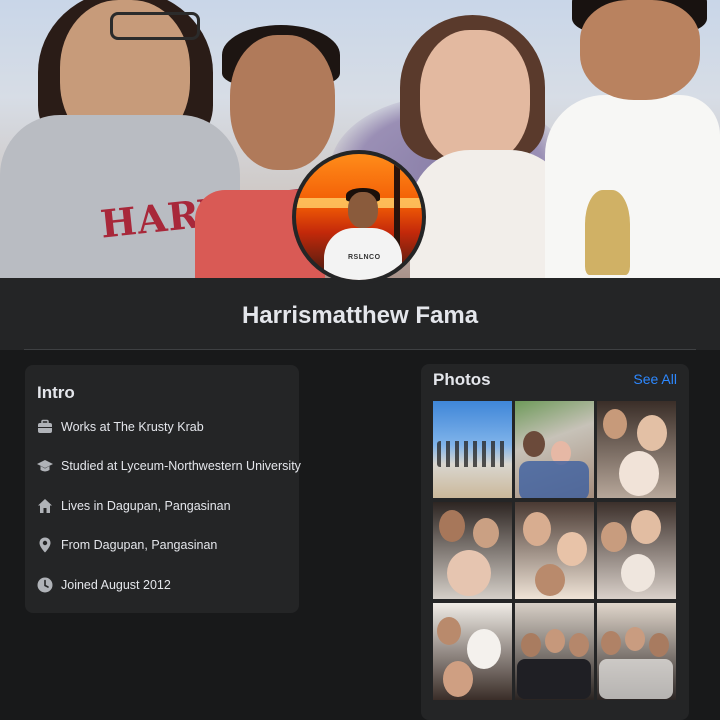 This screenshot has height=720, width=720. What do you see at coordinates (607, 232) in the screenshot?
I see `cover-person-4-shirt-print` at bounding box center [607, 232].